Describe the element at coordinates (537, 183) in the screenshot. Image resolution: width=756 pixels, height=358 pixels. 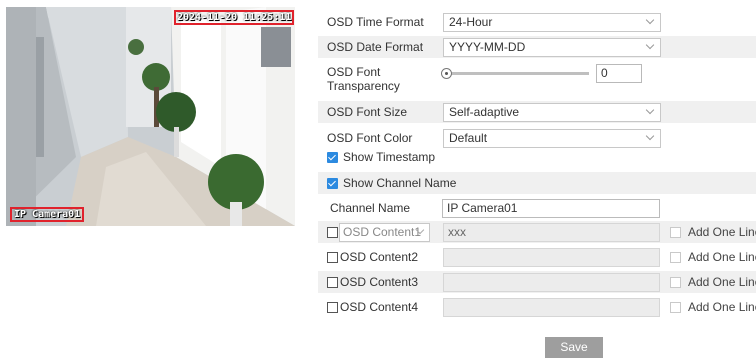
I see `show-channel-name-row: Show Channel Name` at that location.